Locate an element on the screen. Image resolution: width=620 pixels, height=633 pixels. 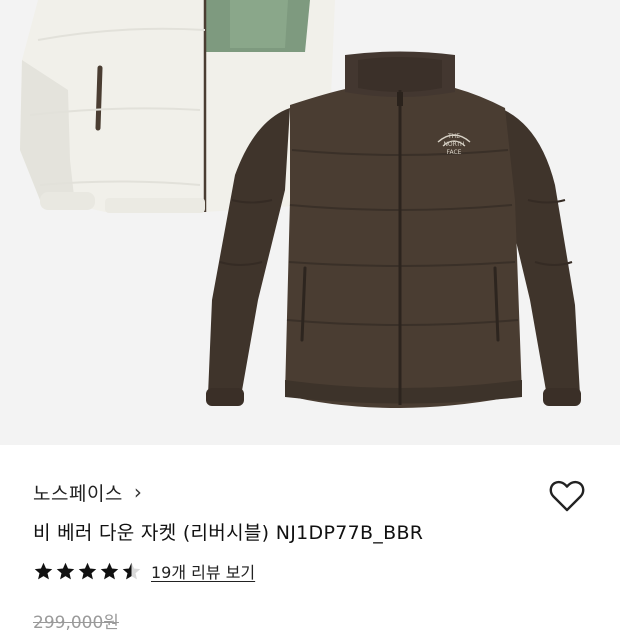
chevron-right-icon: › is located at coordinates (137, 492).